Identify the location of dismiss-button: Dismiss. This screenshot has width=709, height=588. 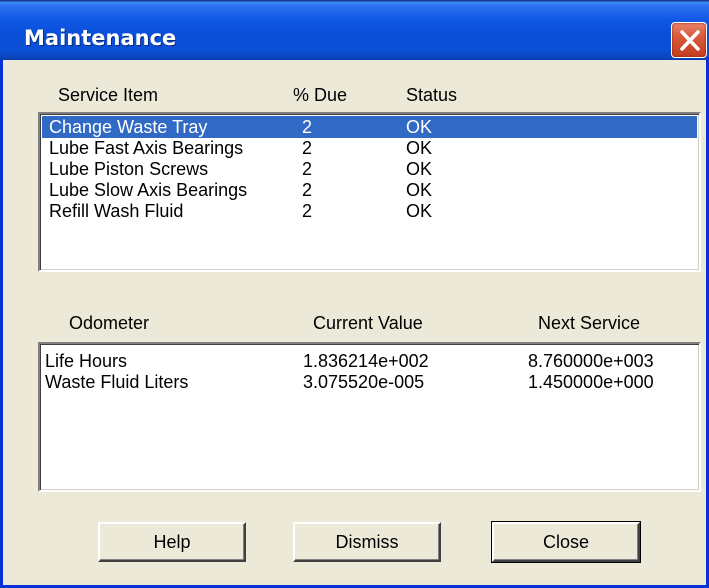
(367, 542).